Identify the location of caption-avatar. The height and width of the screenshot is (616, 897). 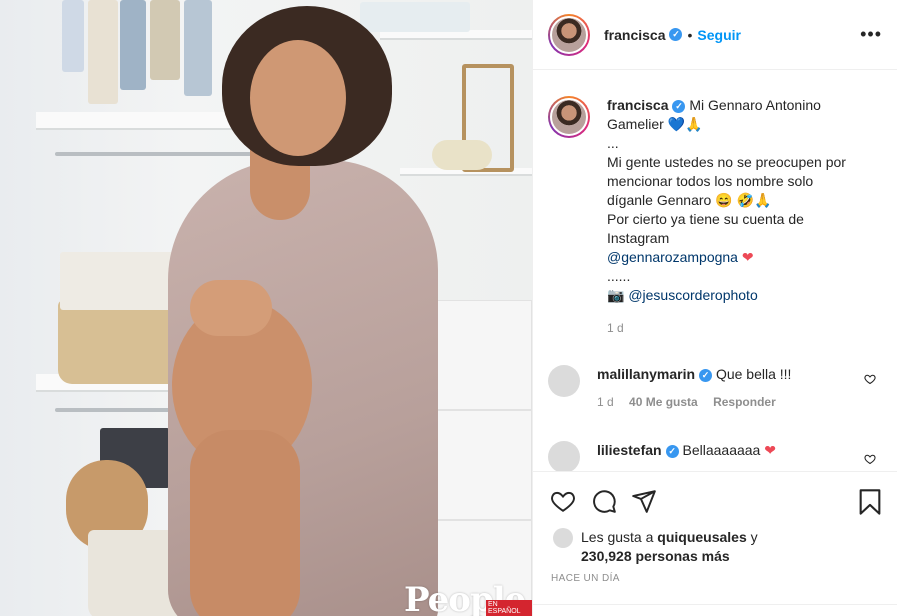
(569, 117).